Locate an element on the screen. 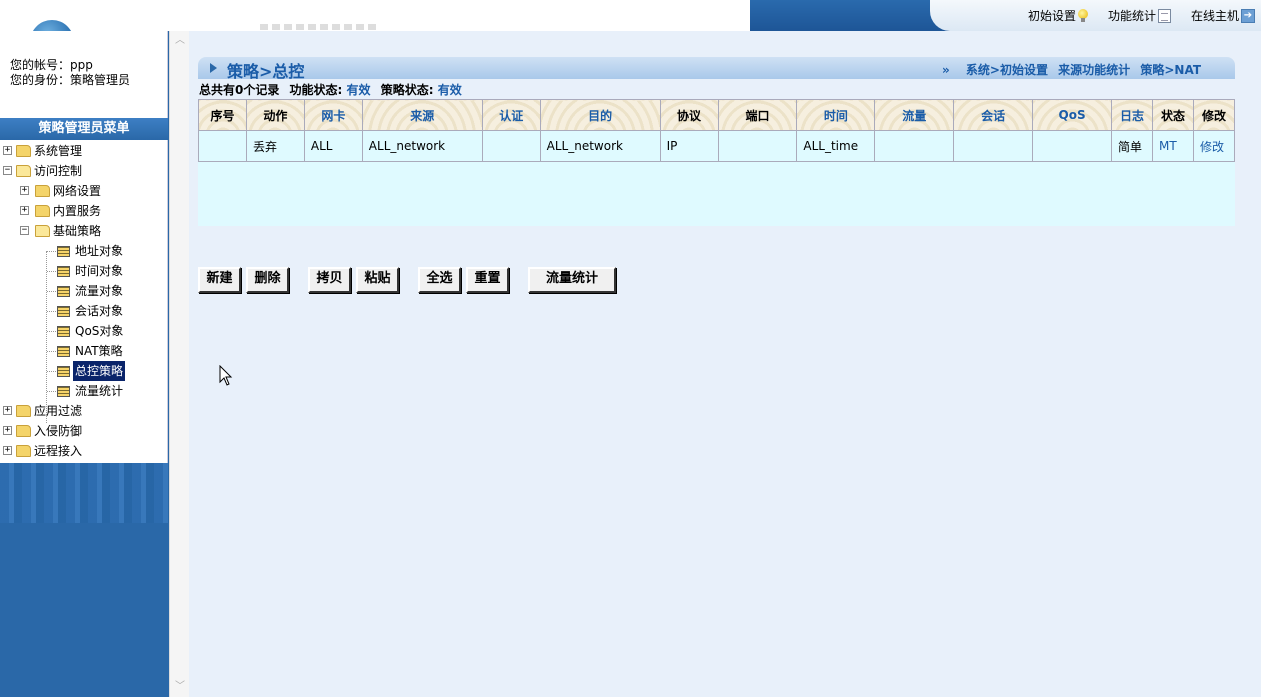  column-header: 会话 is located at coordinates (993, 115).